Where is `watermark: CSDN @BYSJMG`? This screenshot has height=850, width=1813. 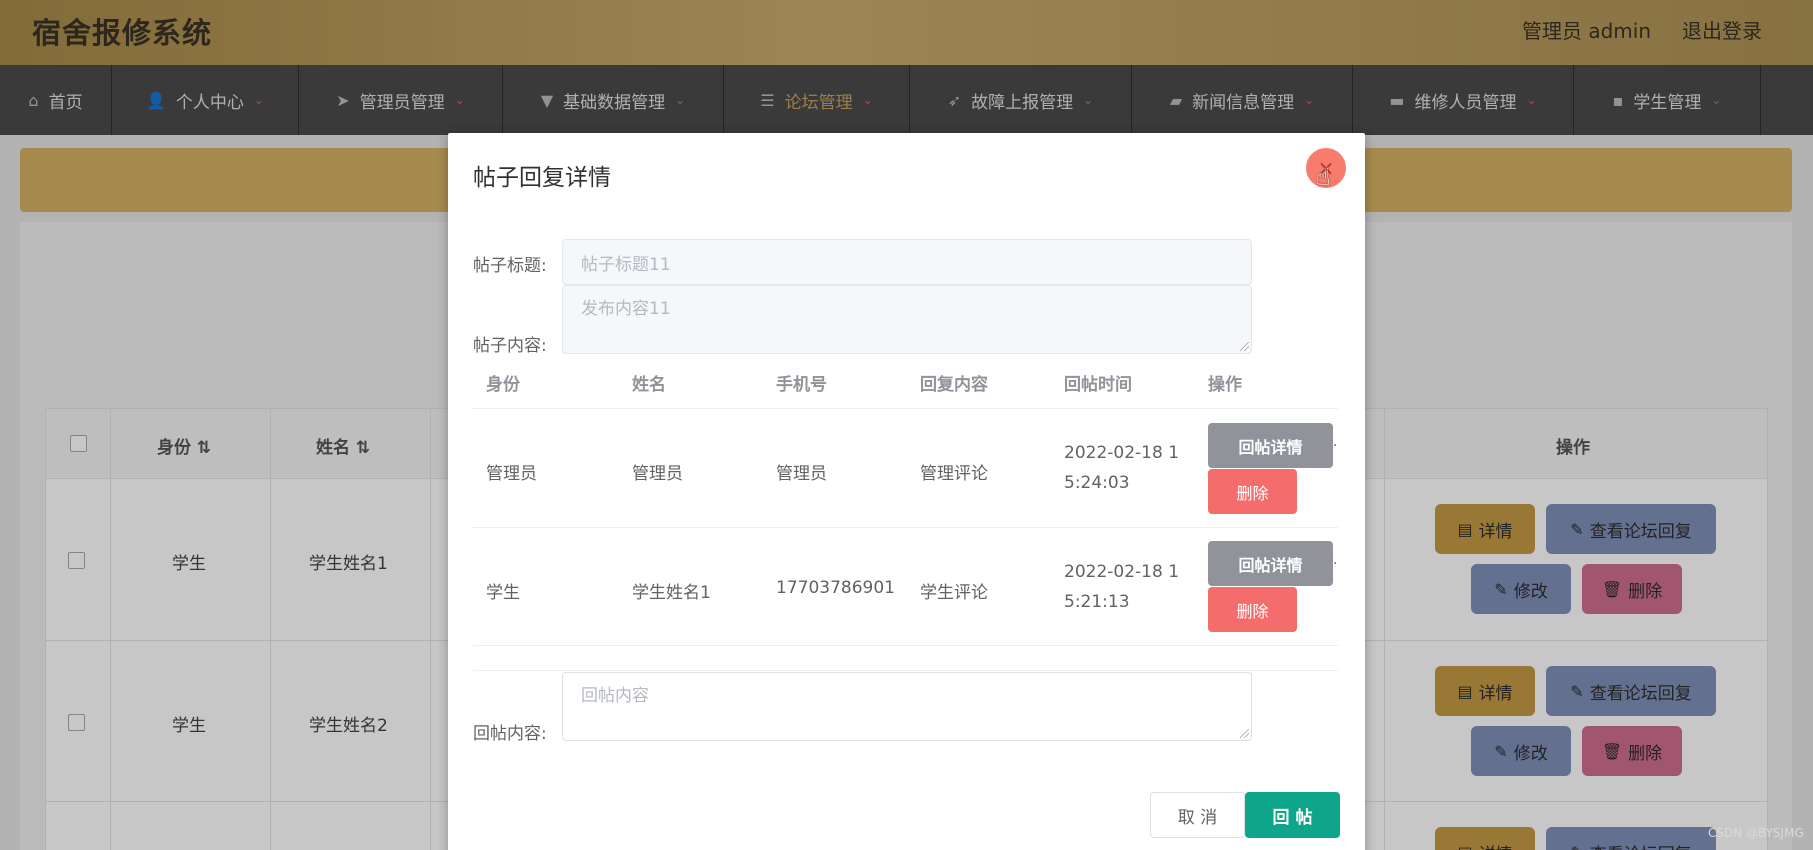
watermark: CSDN @BYSJMG is located at coordinates (1756, 833).